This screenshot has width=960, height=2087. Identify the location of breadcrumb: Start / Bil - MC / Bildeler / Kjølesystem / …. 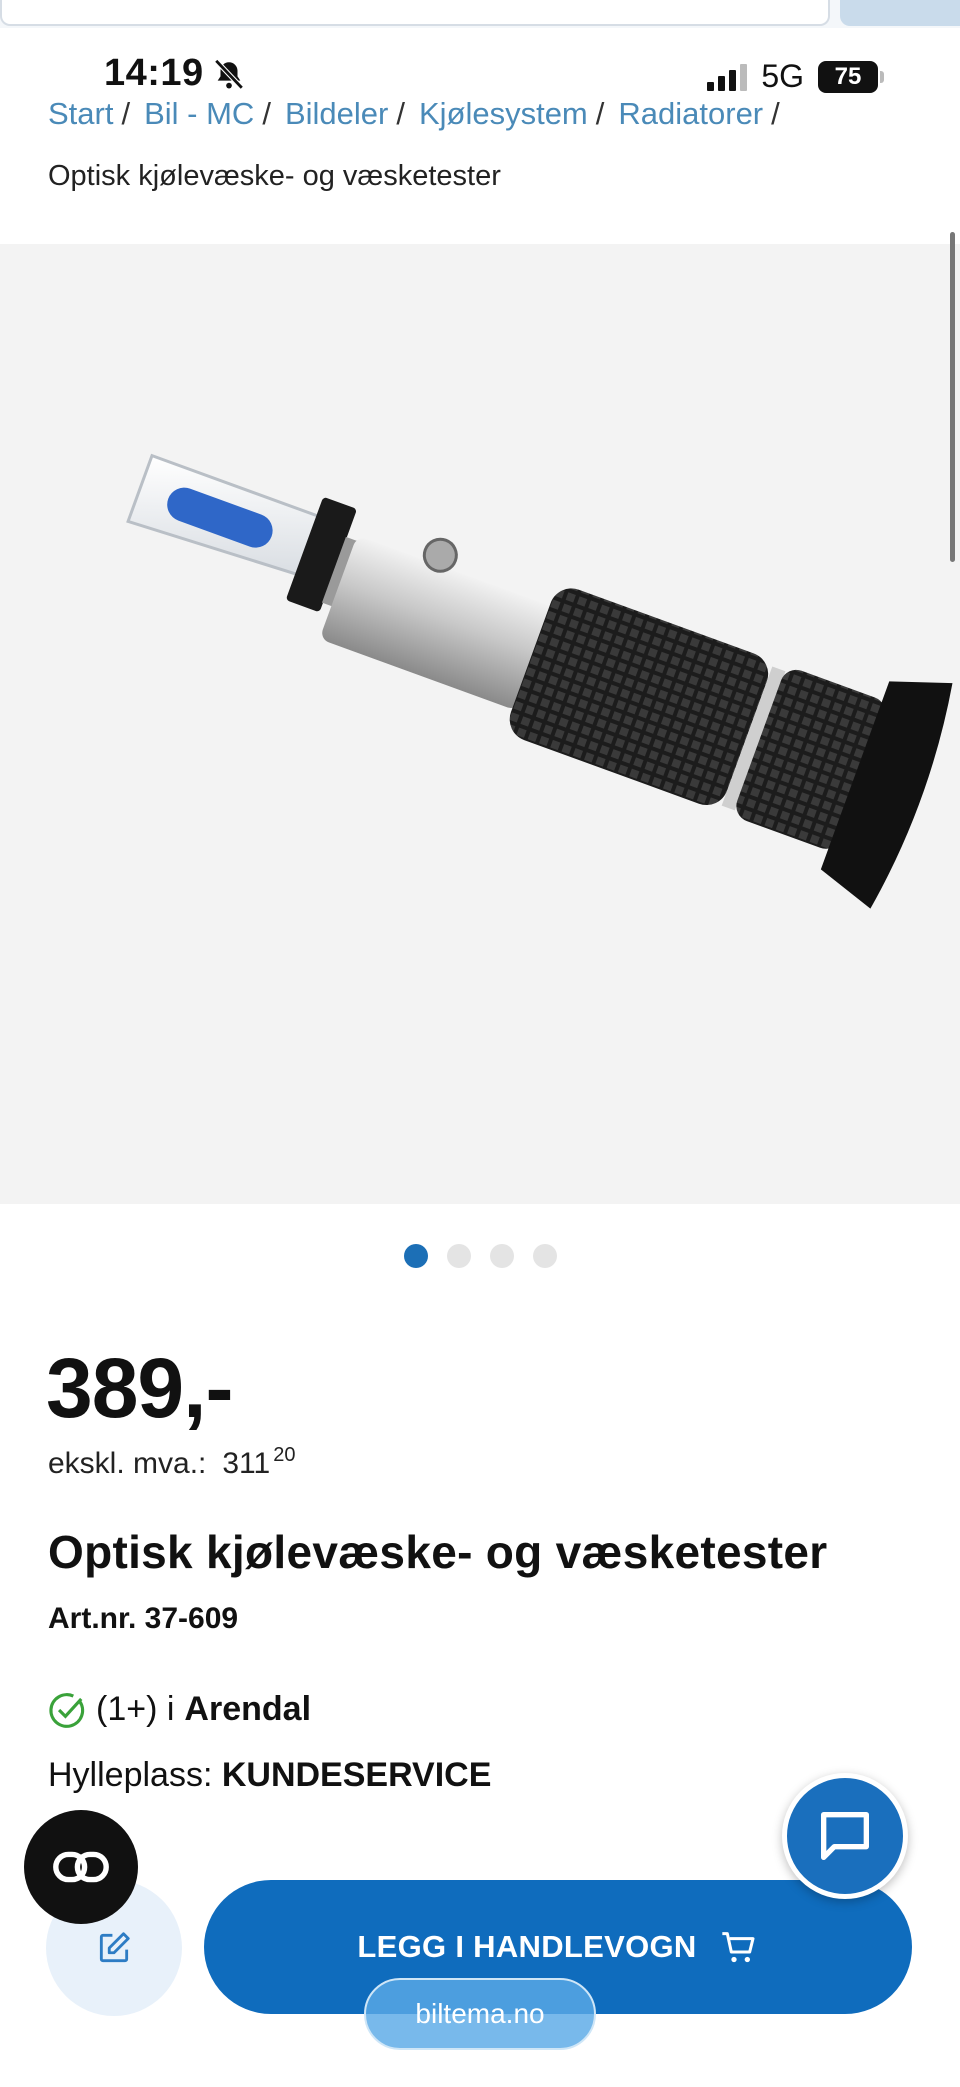
(421, 114).